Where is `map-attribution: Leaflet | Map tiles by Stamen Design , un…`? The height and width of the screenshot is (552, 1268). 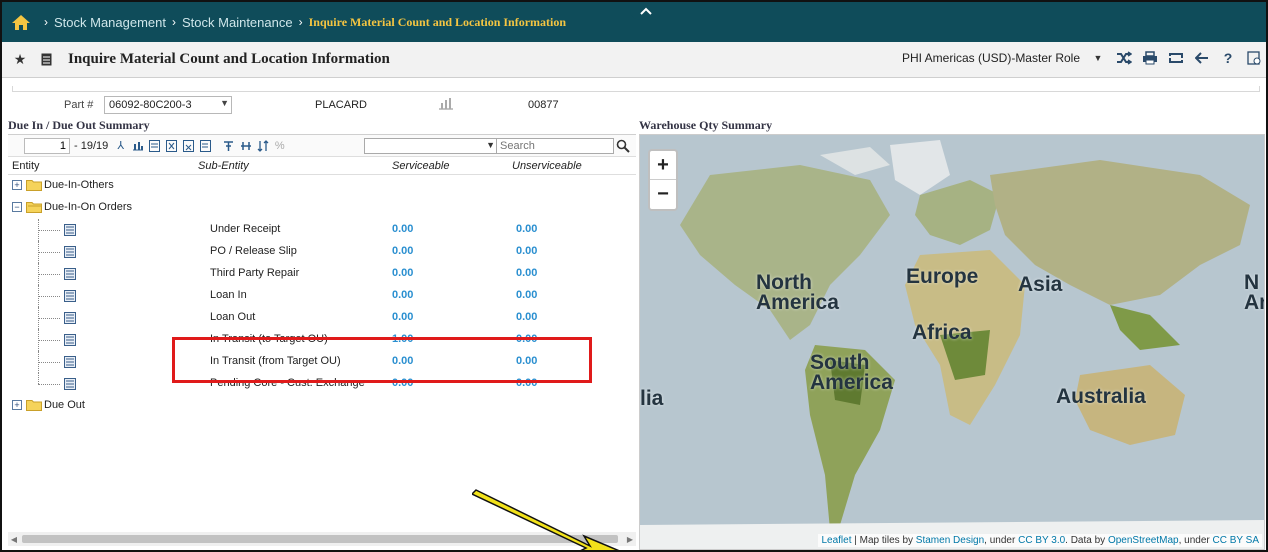 map-attribution: Leaflet | Map tiles by Stamen Design , un… is located at coordinates (1040, 540).